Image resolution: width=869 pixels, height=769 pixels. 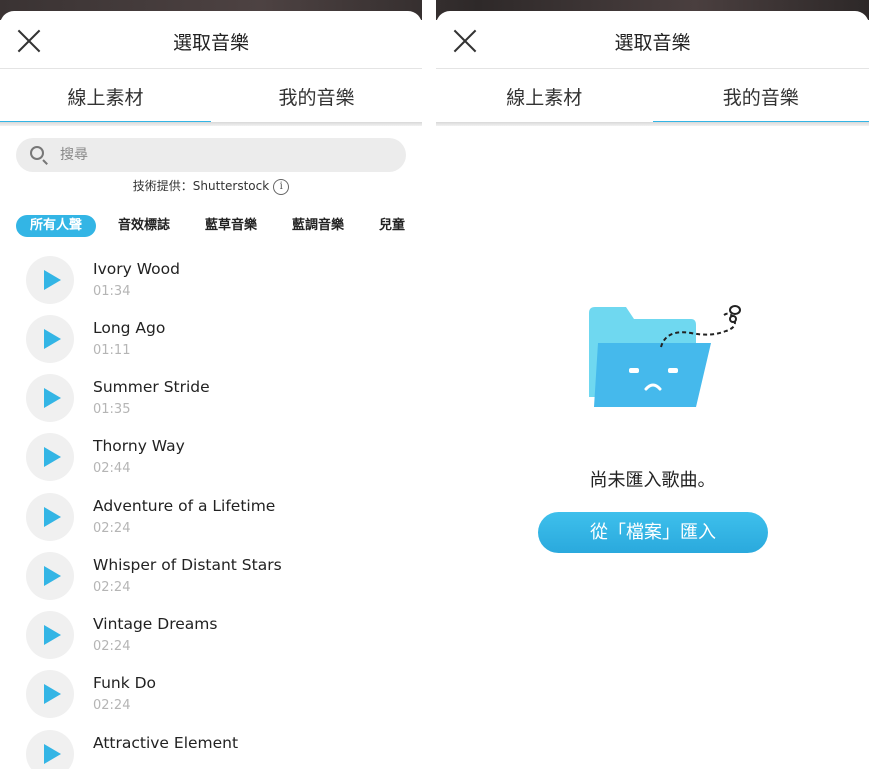 What do you see at coordinates (112, 409) in the screenshot?
I see `song-duration: 01:35` at bounding box center [112, 409].